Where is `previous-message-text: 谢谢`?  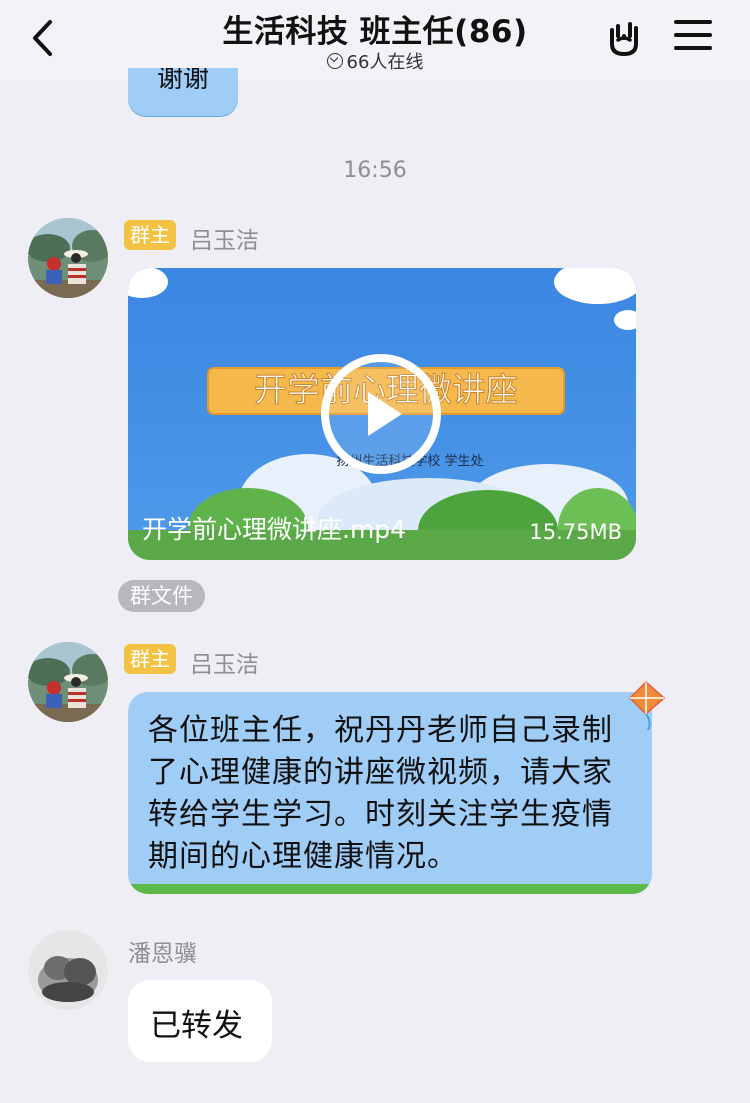 previous-message-text: 谢谢 is located at coordinates (182, 81).